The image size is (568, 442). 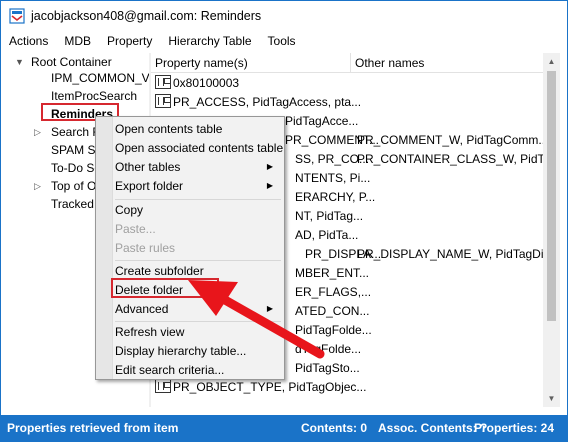 I want to click on menu-item-label: Advanced, so click(x=142, y=309).